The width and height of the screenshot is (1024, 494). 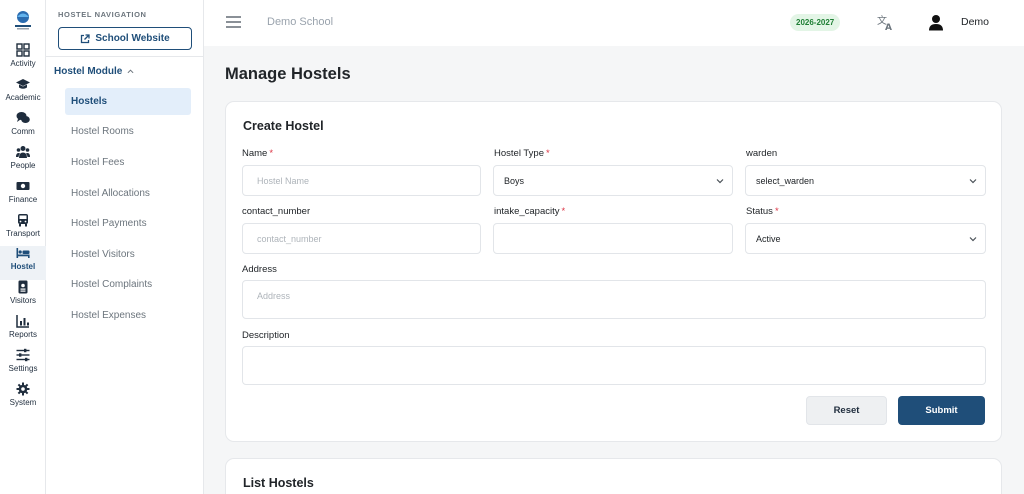 I want to click on rail-item-visitors: Visitors, so click(x=23, y=297).